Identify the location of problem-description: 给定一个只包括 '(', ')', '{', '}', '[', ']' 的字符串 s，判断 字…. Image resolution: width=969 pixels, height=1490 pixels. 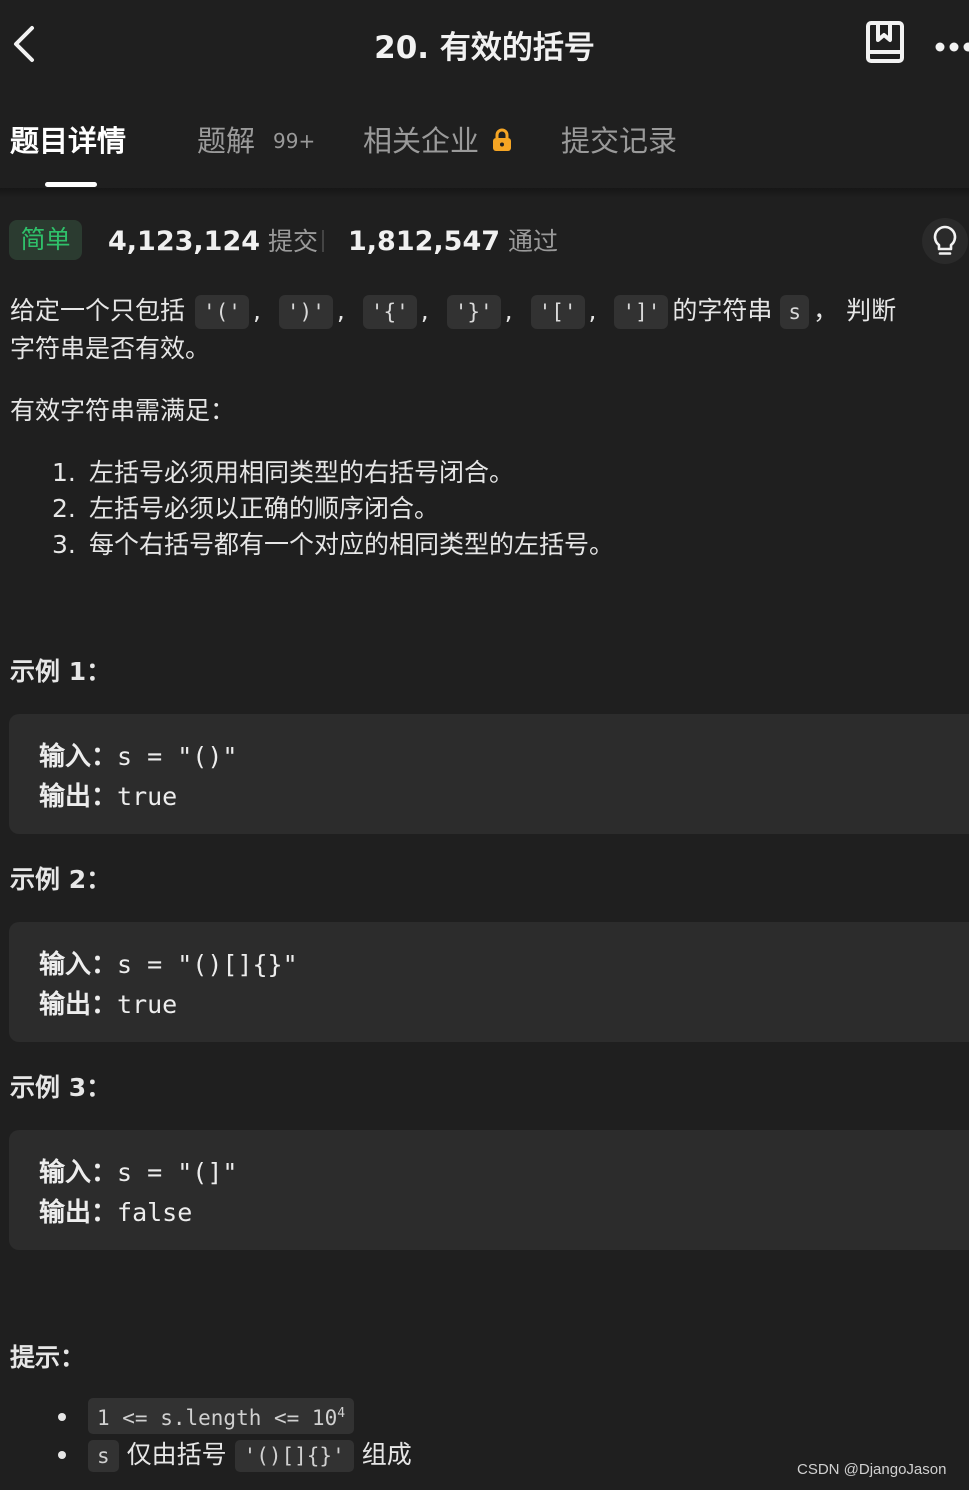
(453, 329).